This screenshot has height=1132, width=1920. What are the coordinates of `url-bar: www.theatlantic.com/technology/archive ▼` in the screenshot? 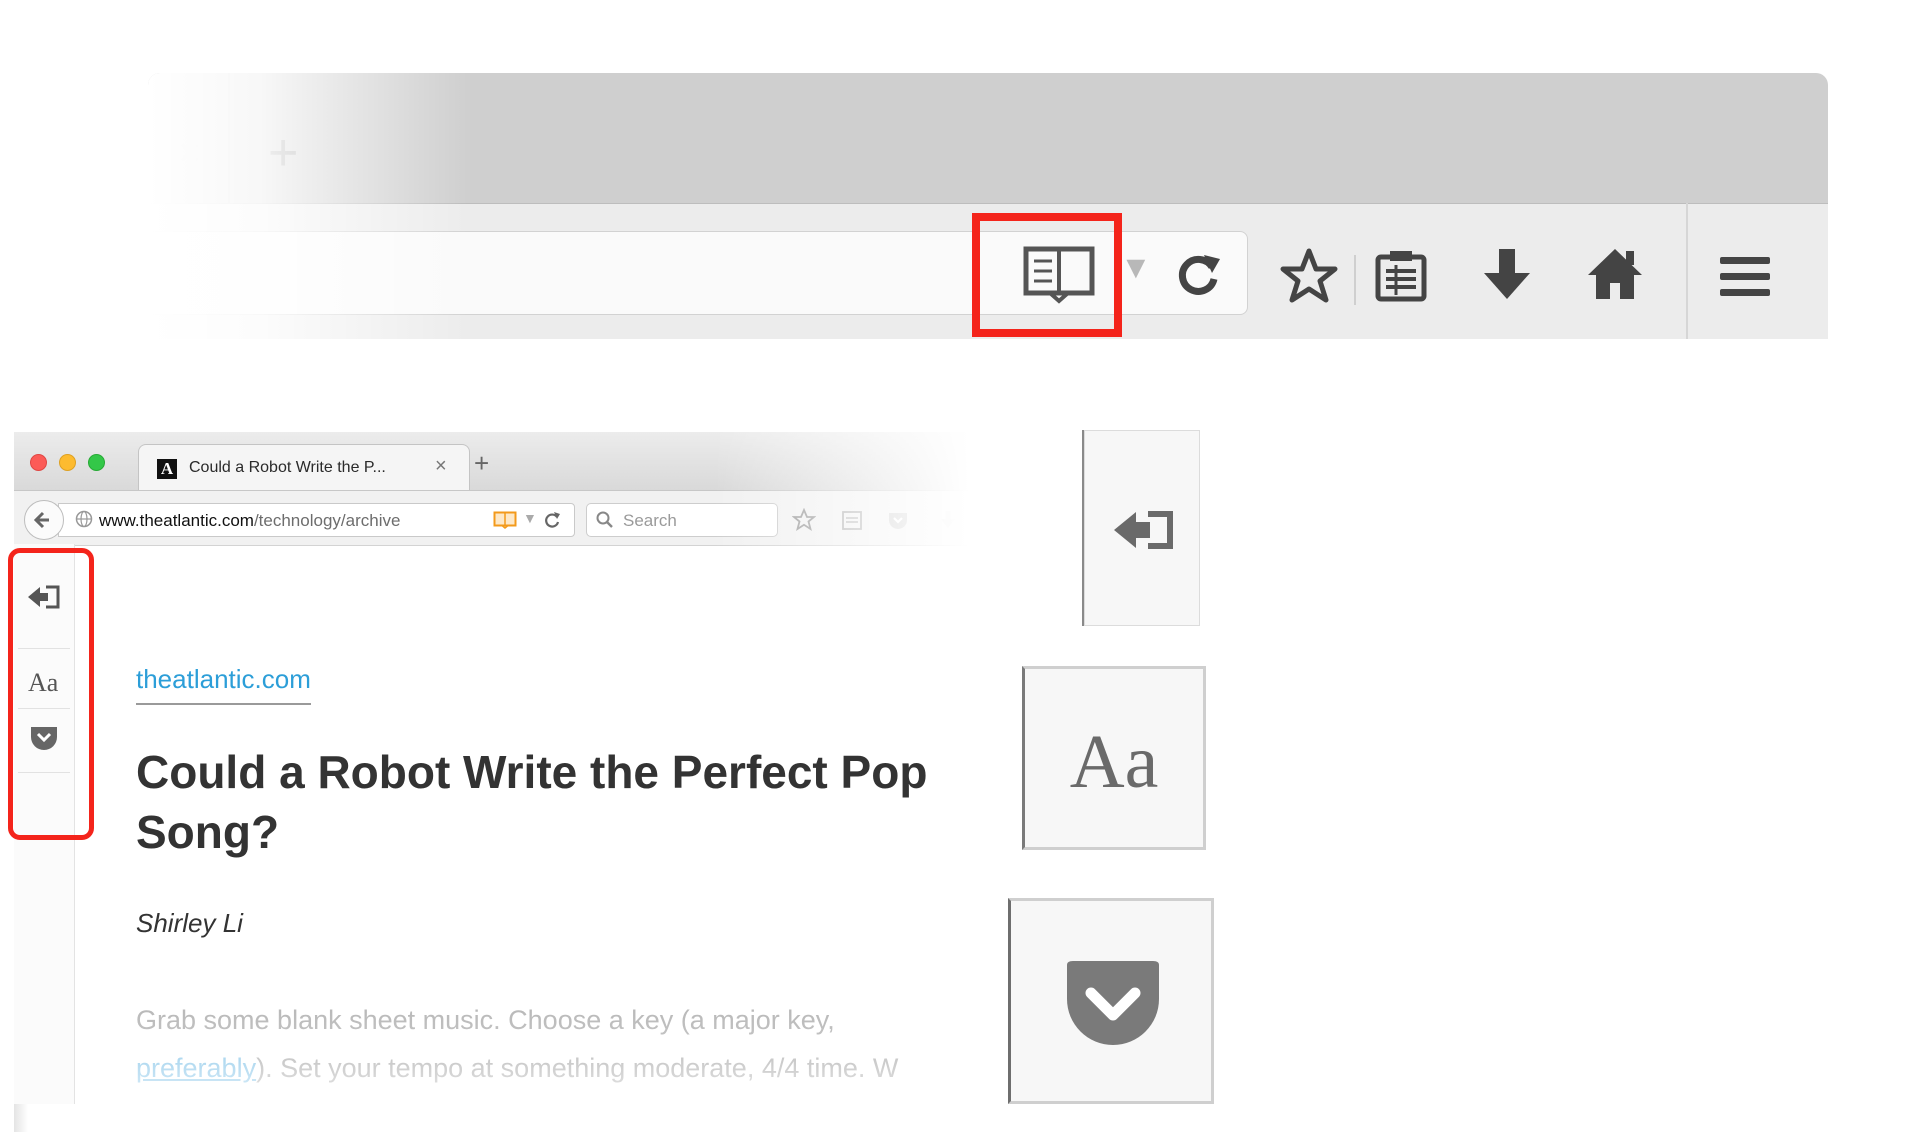 It's located at (316, 520).